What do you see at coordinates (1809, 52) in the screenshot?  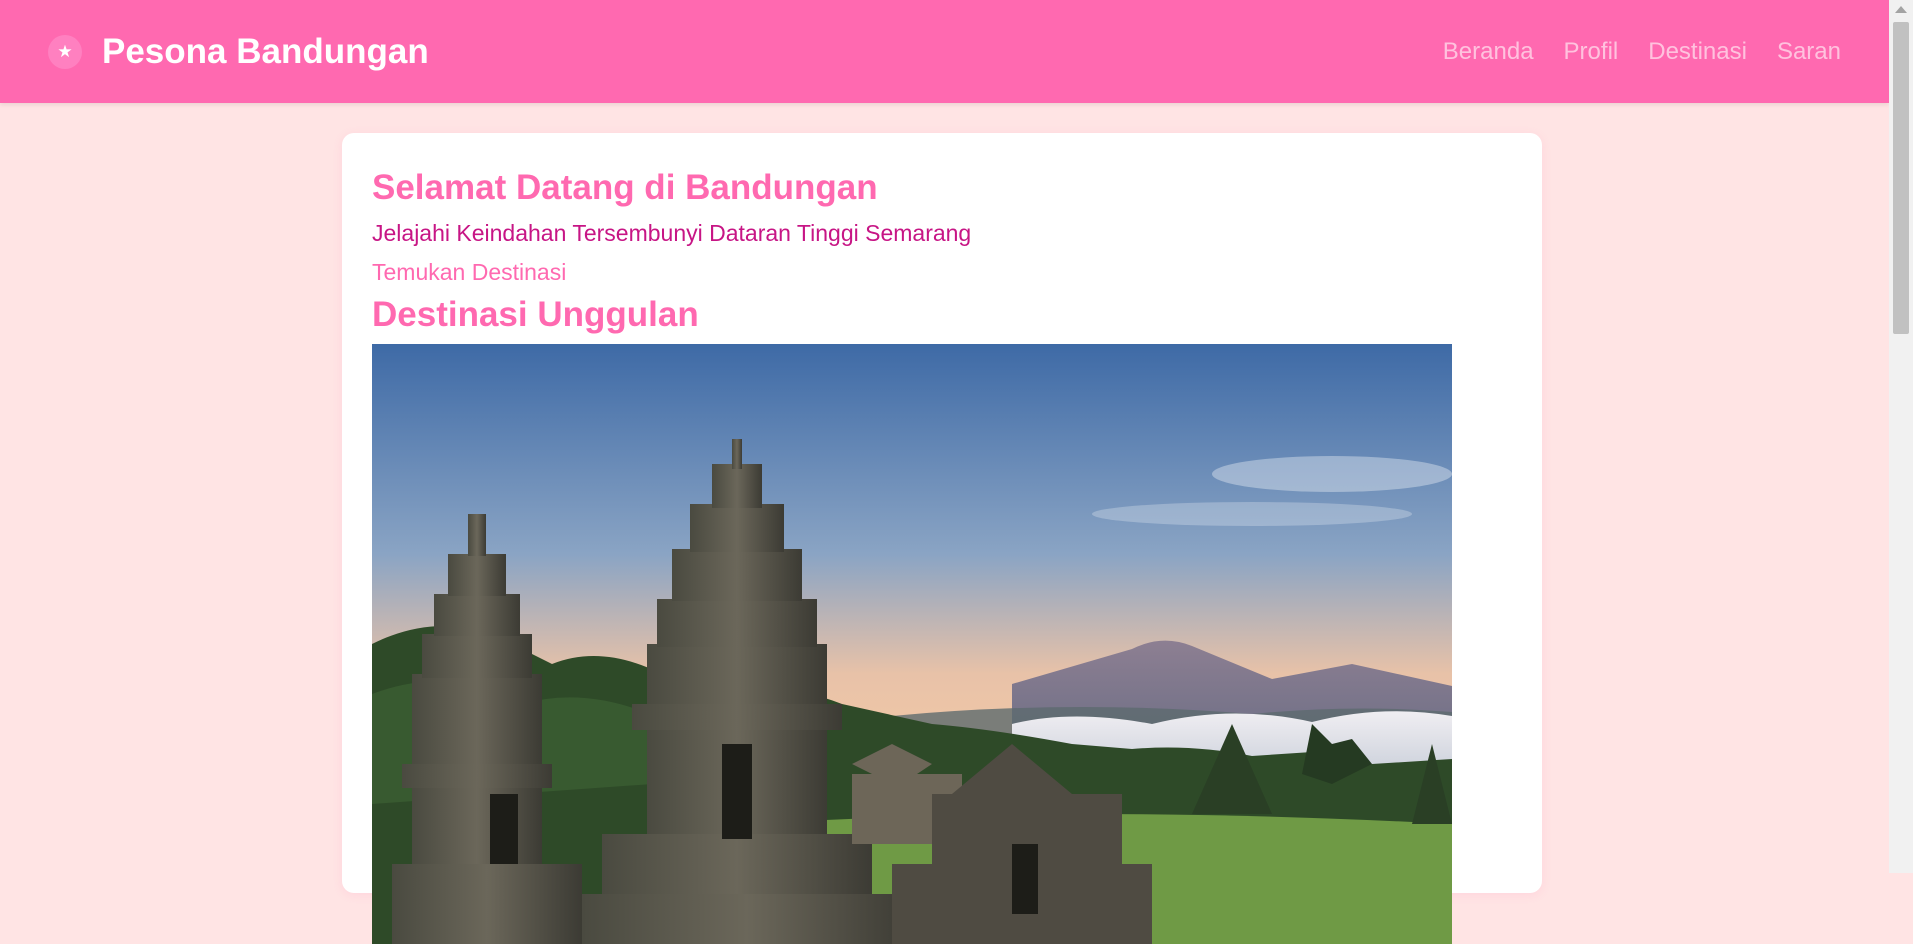 I see `nav-link-saran: Saran` at bounding box center [1809, 52].